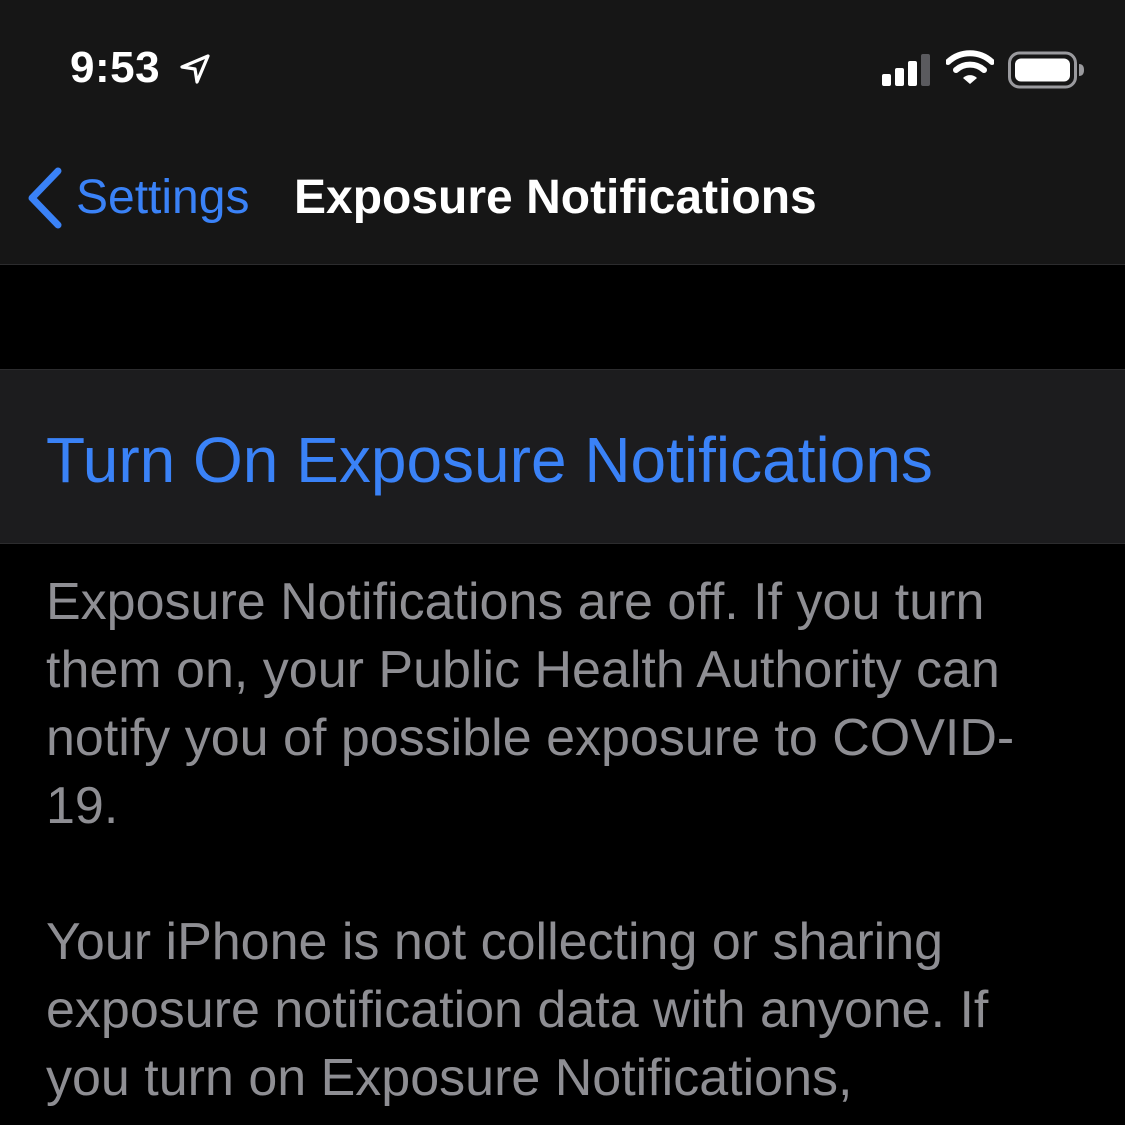 The image size is (1125, 1125). I want to click on wifi-icon, so click(970, 67).